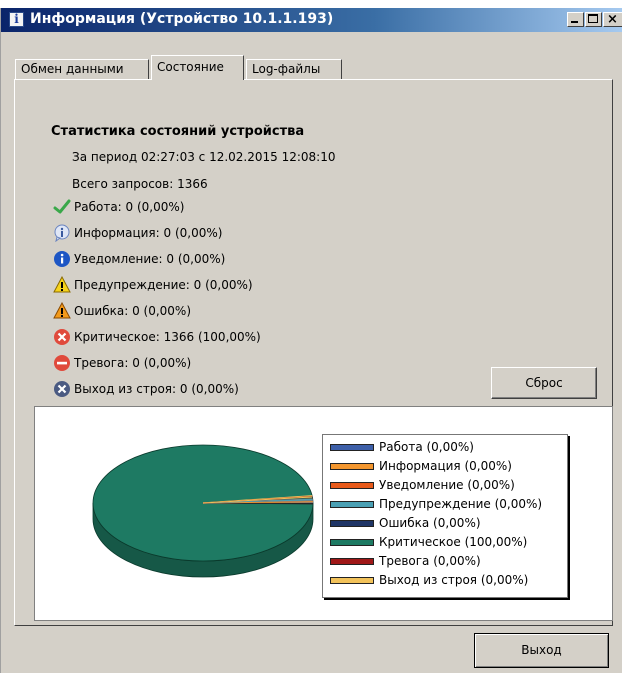 The height and width of the screenshot is (673, 622). I want to click on warning-orange-icon, so click(62, 310).